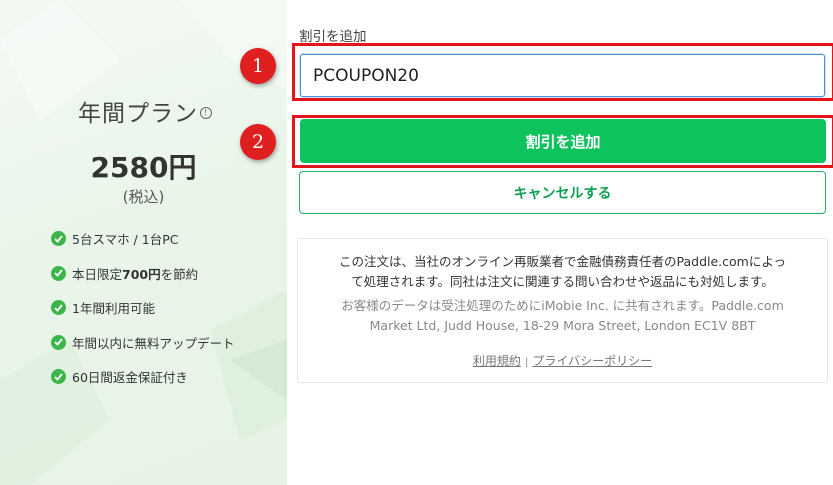 This screenshot has height=485, width=833. What do you see at coordinates (562, 192) in the screenshot?
I see `cancel-button: キャンセルする` at bounding box center [562, 192].